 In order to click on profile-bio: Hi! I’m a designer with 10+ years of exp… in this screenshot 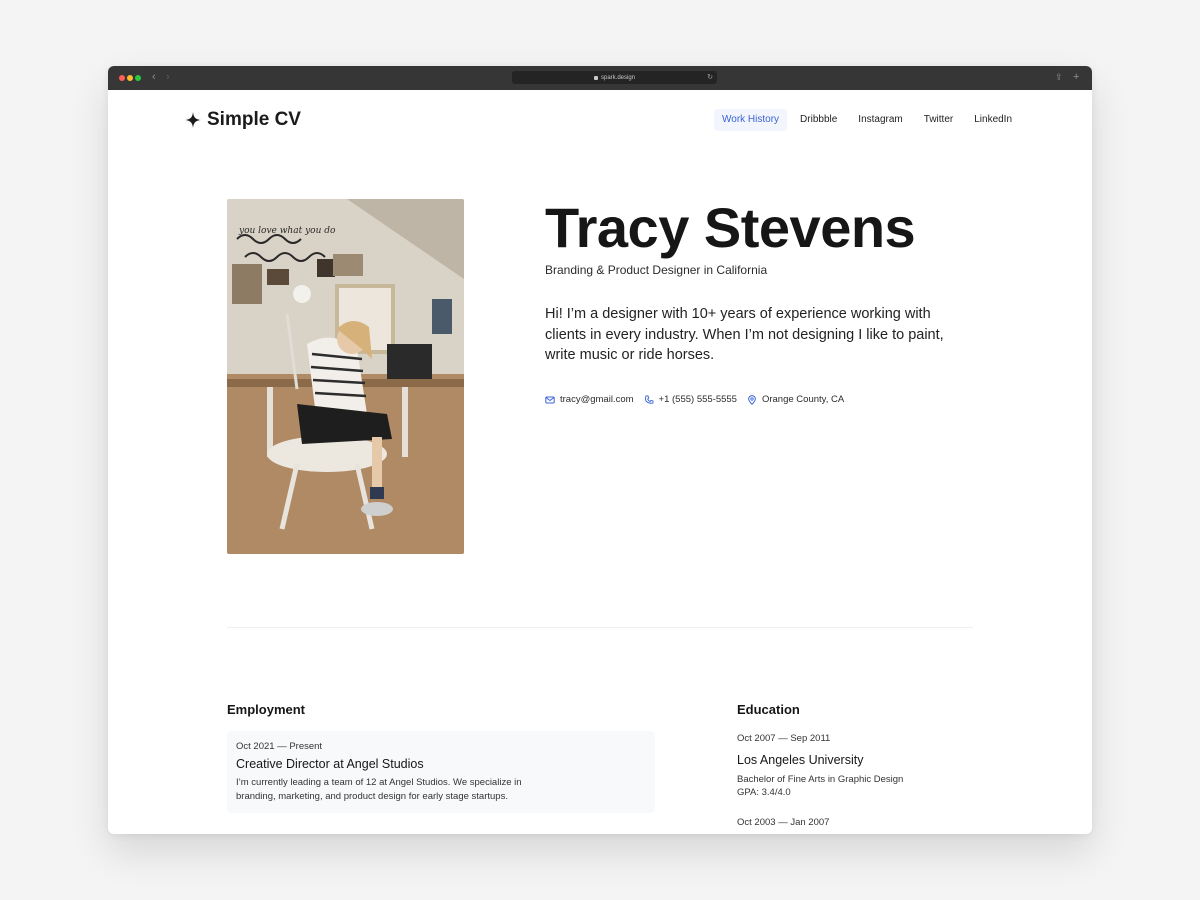, I will do `click(744, 334)`.